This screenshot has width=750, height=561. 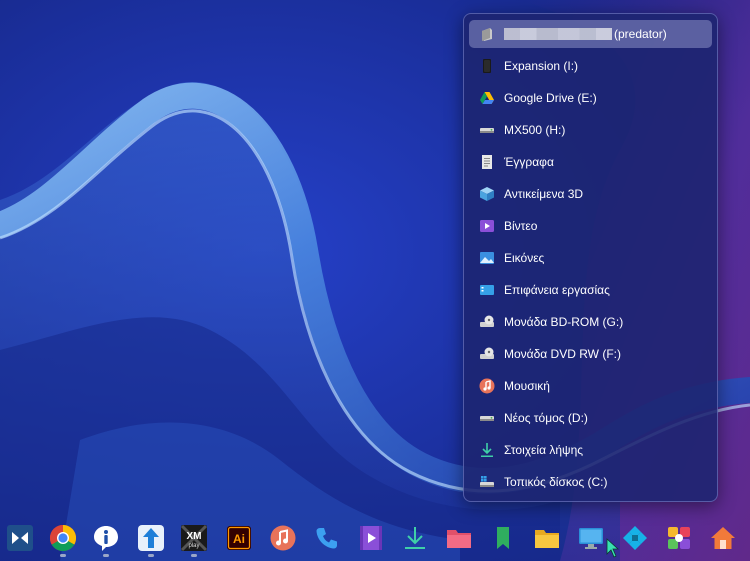 I want to click on menu-item-google-drive: Google Drive (E:), so click(x=590, y=98).